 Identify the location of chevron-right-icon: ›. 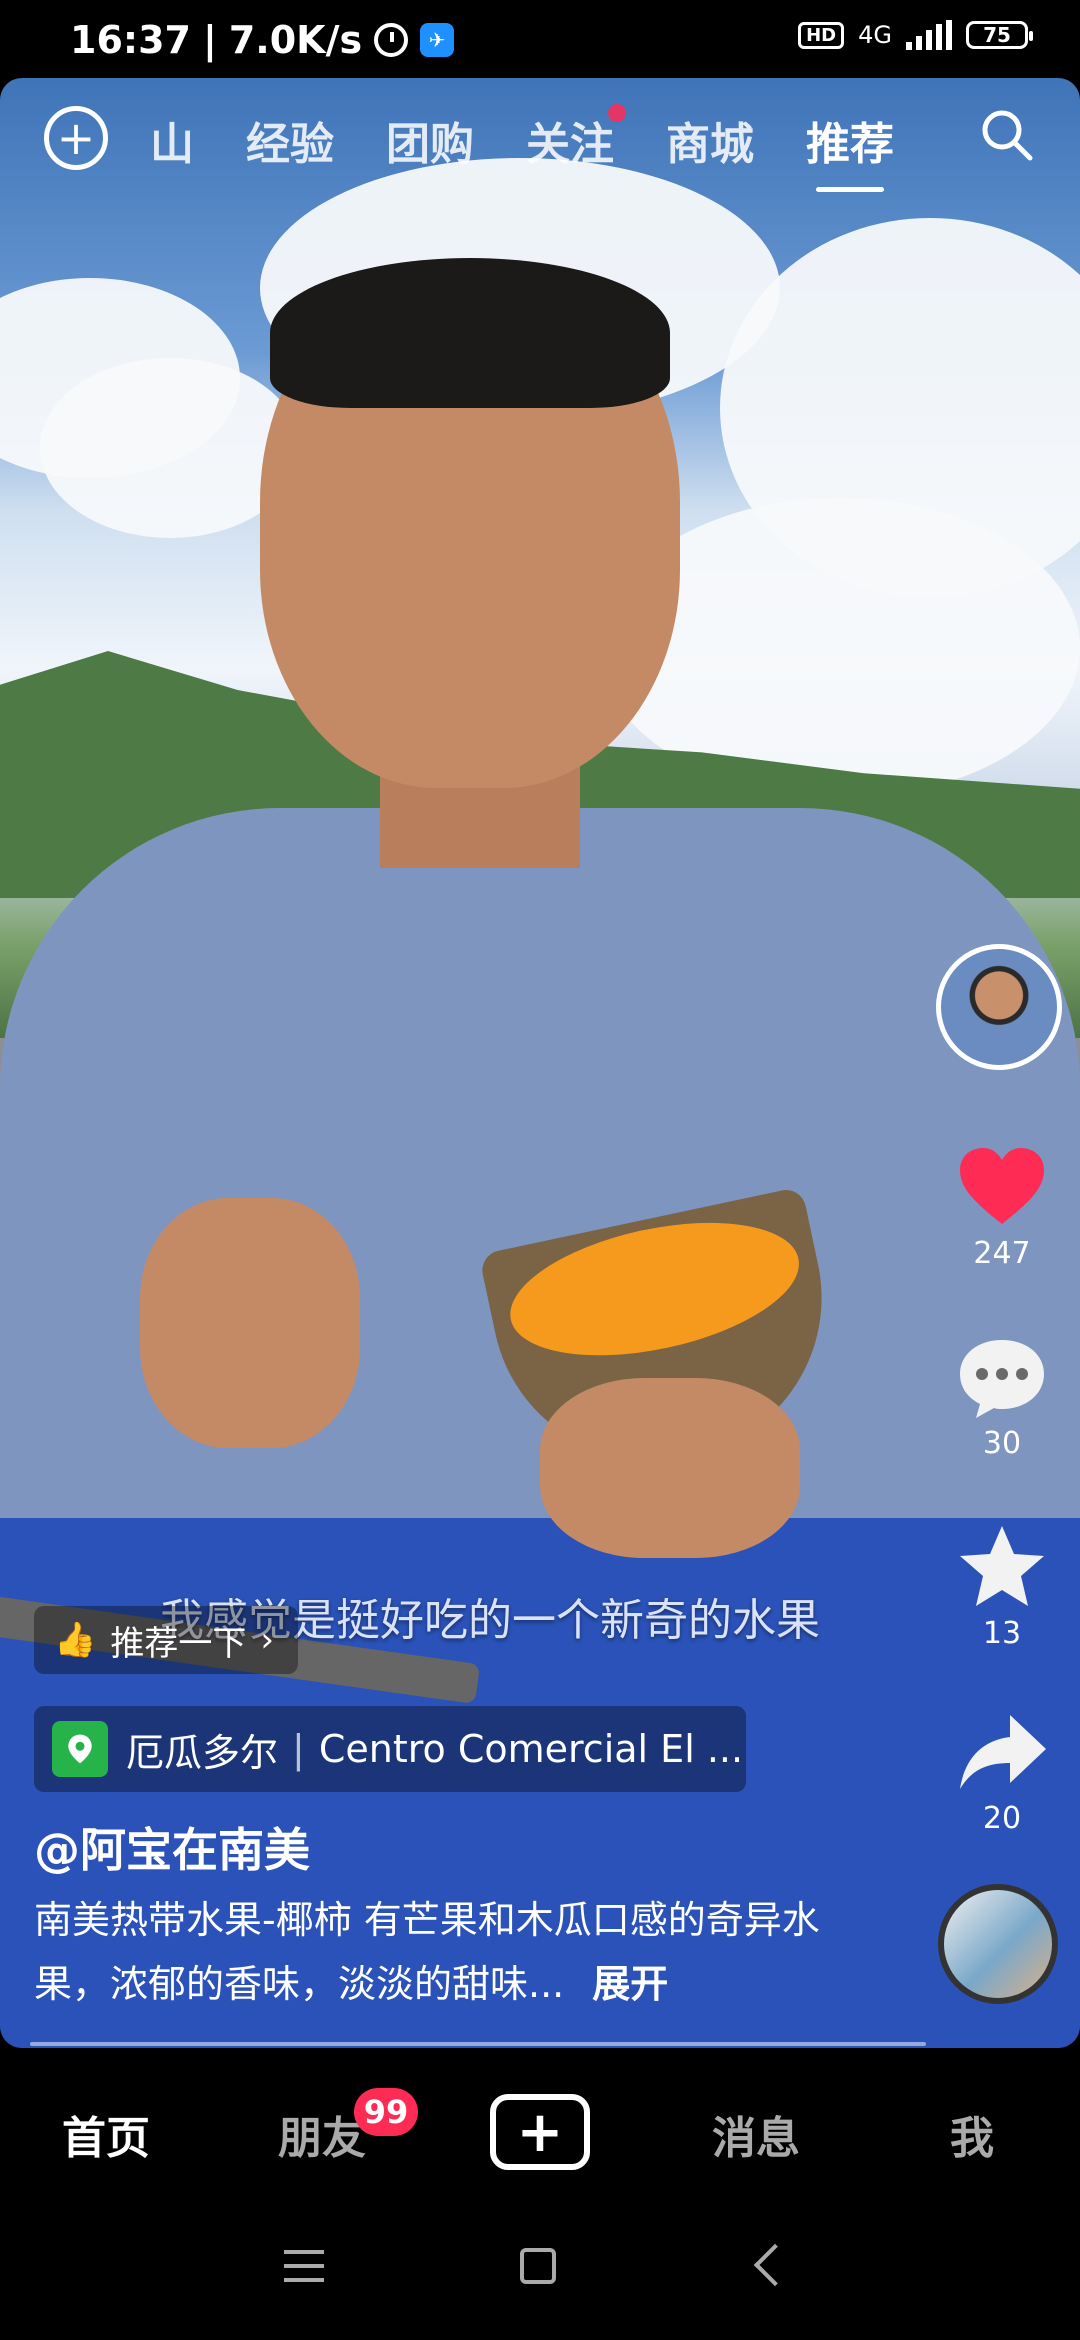
(267, 1640).